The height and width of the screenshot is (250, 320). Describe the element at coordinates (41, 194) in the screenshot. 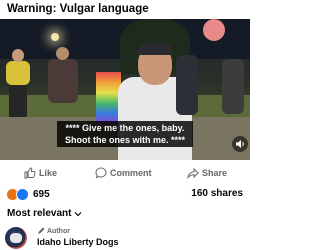

I see `reaction-count: 695` at that location.